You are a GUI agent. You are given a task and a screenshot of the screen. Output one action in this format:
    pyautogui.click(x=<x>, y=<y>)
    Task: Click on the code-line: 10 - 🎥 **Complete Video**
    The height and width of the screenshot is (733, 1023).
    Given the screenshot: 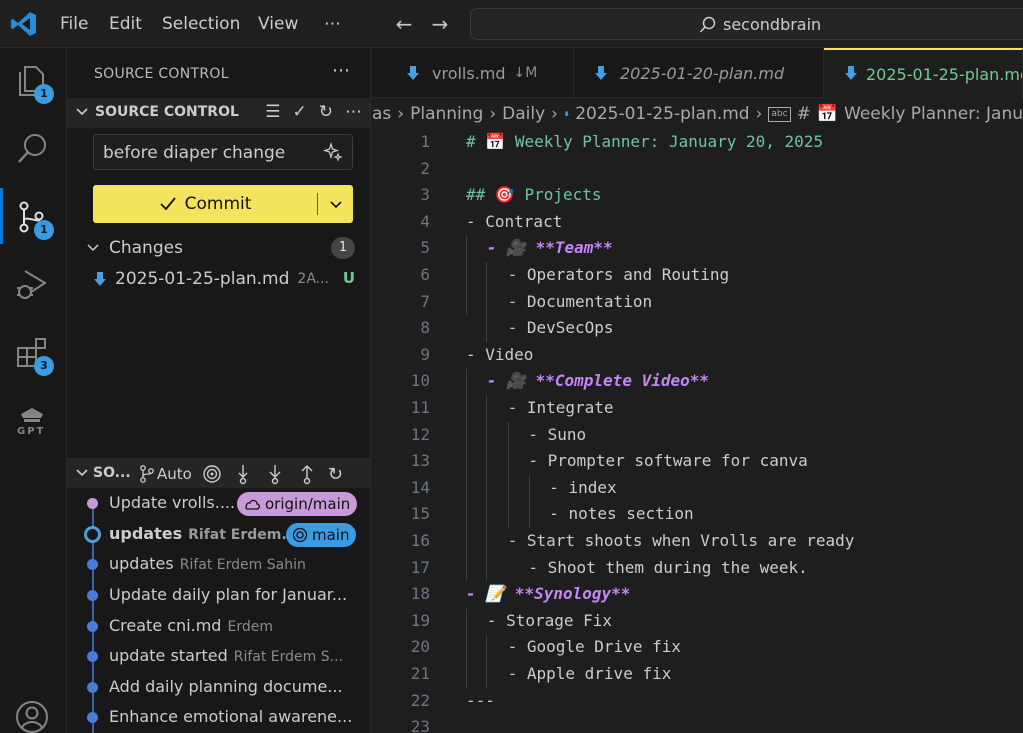 What is the action you would take?
    pyautogui.click(x=697, y=381)
    